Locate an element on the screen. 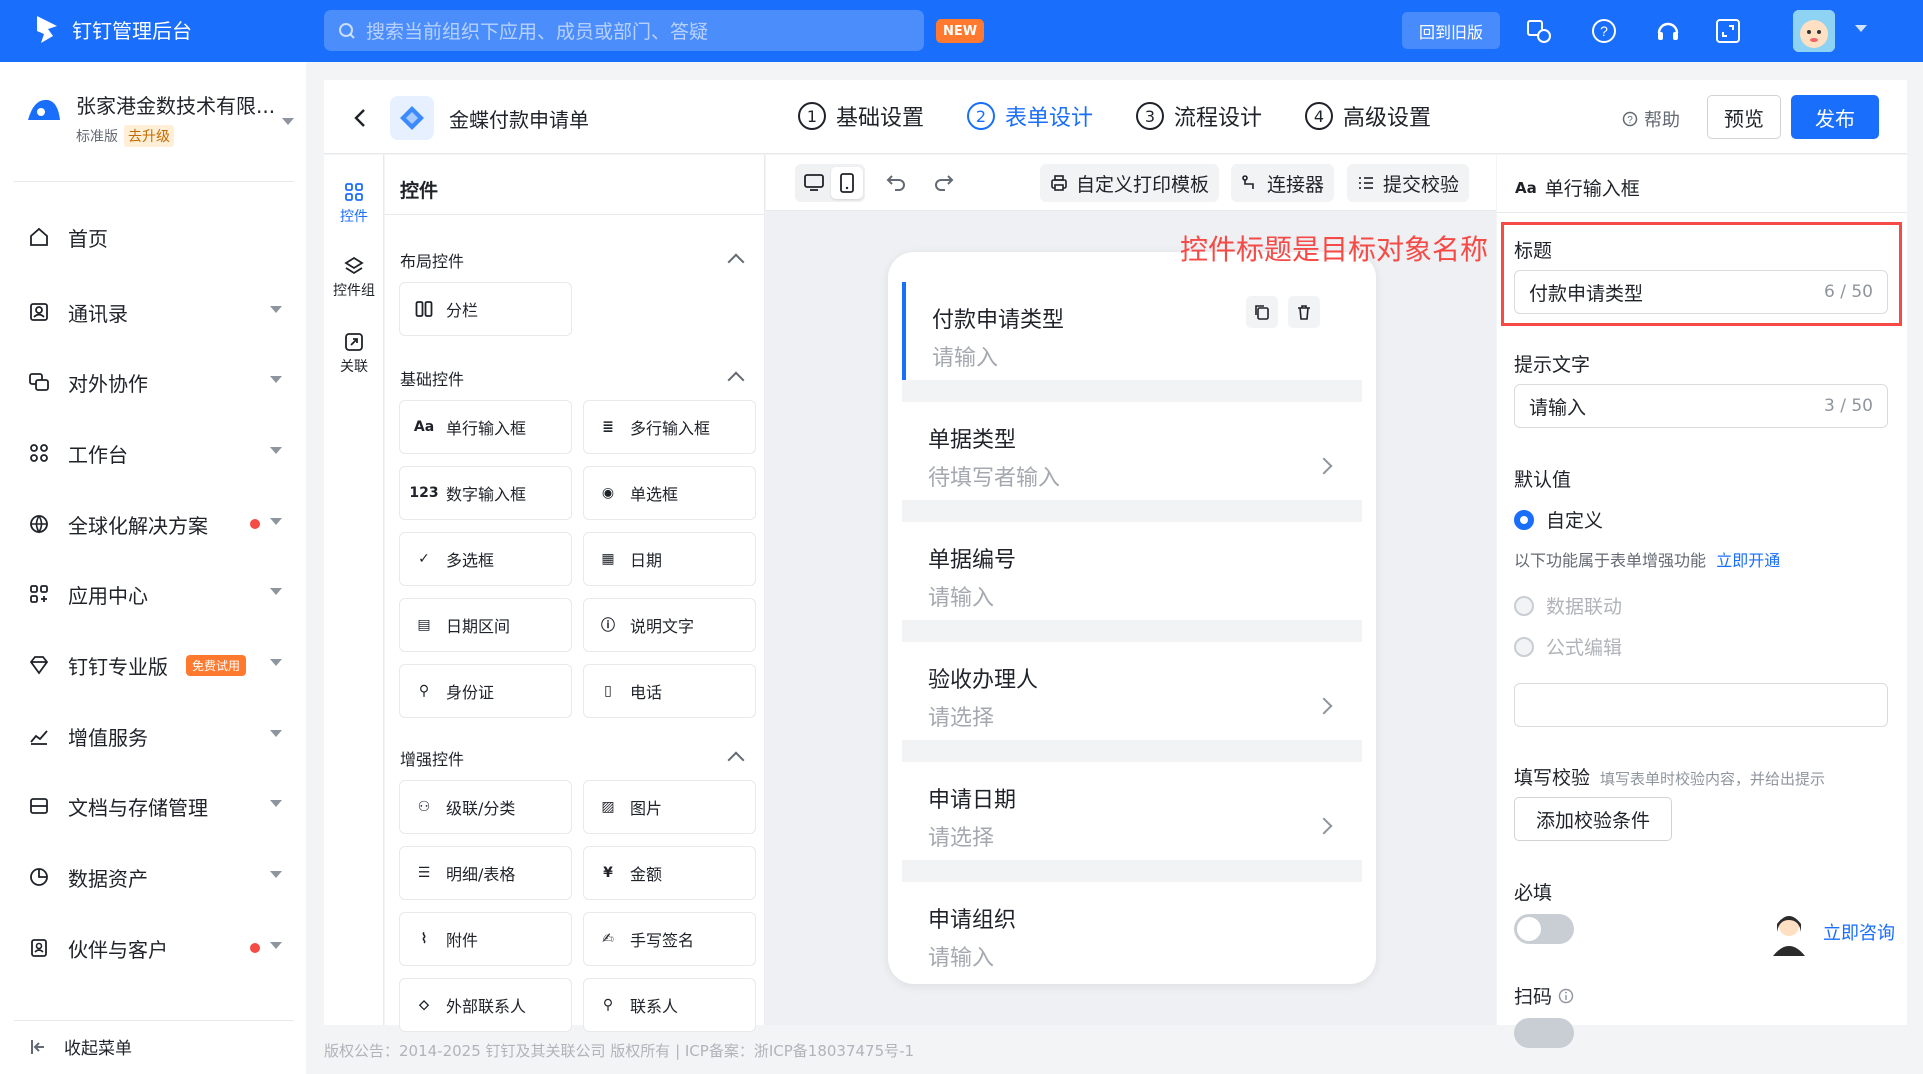 This screenshot has height=1074, width=1923. sidebar-item-contacts: 通讯录 is located at coordinates (158, 312).